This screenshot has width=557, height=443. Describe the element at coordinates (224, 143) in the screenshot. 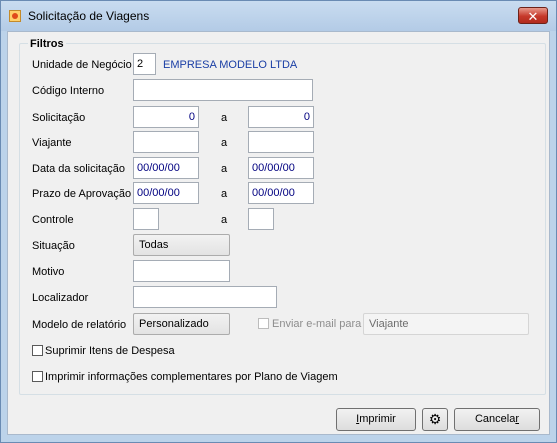

I see `traveler-range-separator: a` at that location.